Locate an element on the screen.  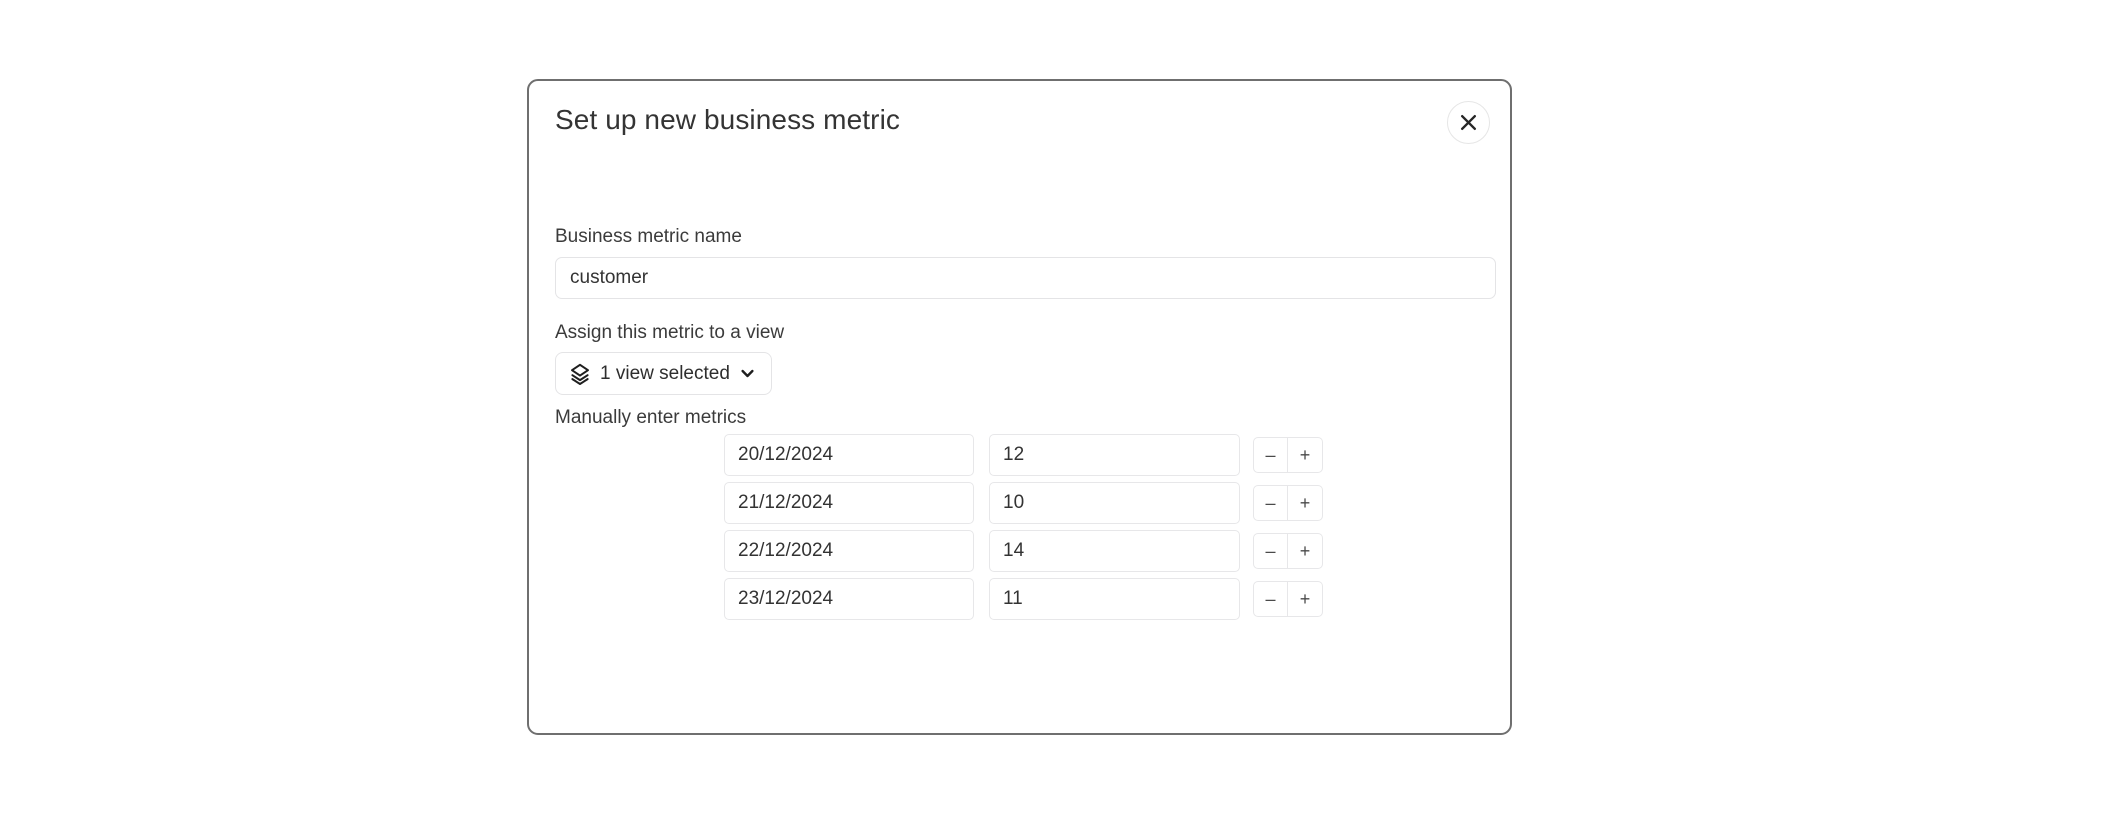
view-selector-dropdown: 1 view selected is located at coordinates (663, 373).